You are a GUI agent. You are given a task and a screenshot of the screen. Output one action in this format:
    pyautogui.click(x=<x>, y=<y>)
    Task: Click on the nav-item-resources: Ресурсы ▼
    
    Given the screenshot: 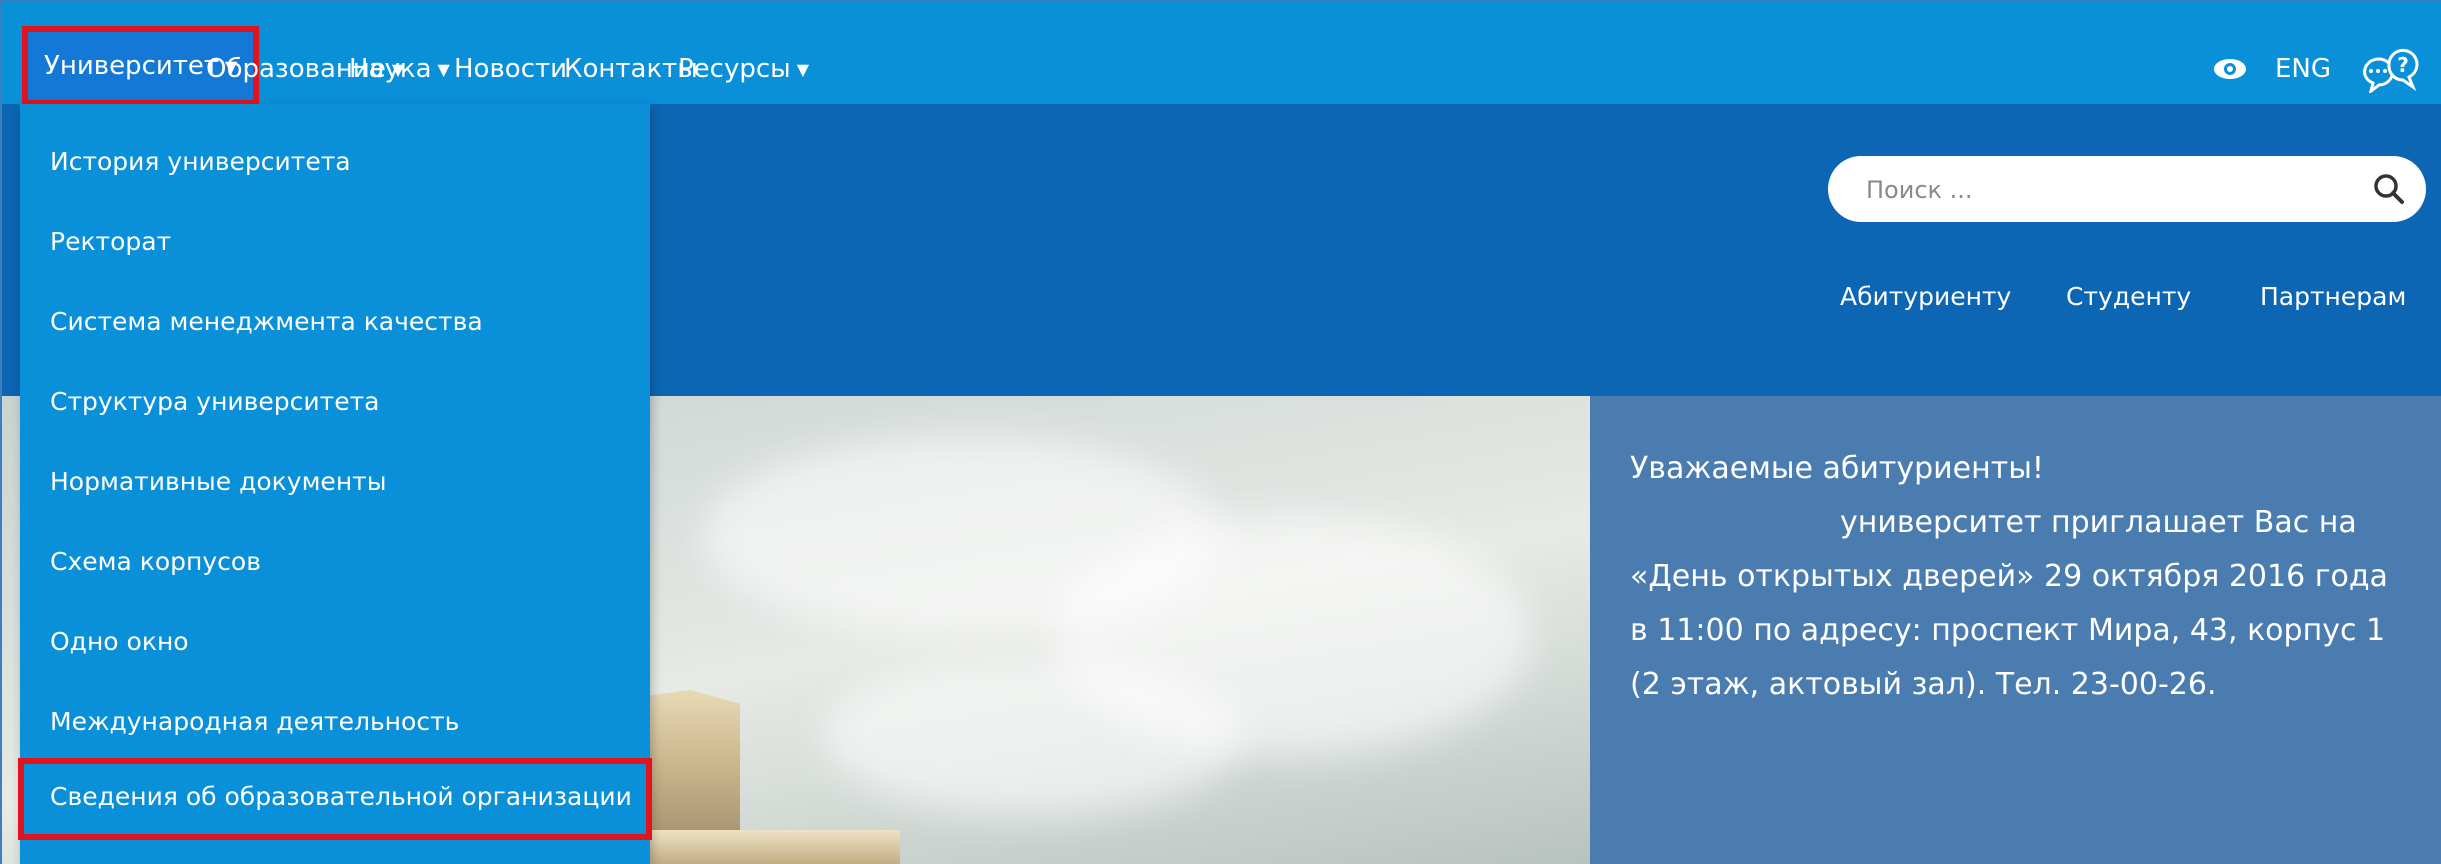 What is the action you would take?
    pyautogui.click(x=743, y=69)
    